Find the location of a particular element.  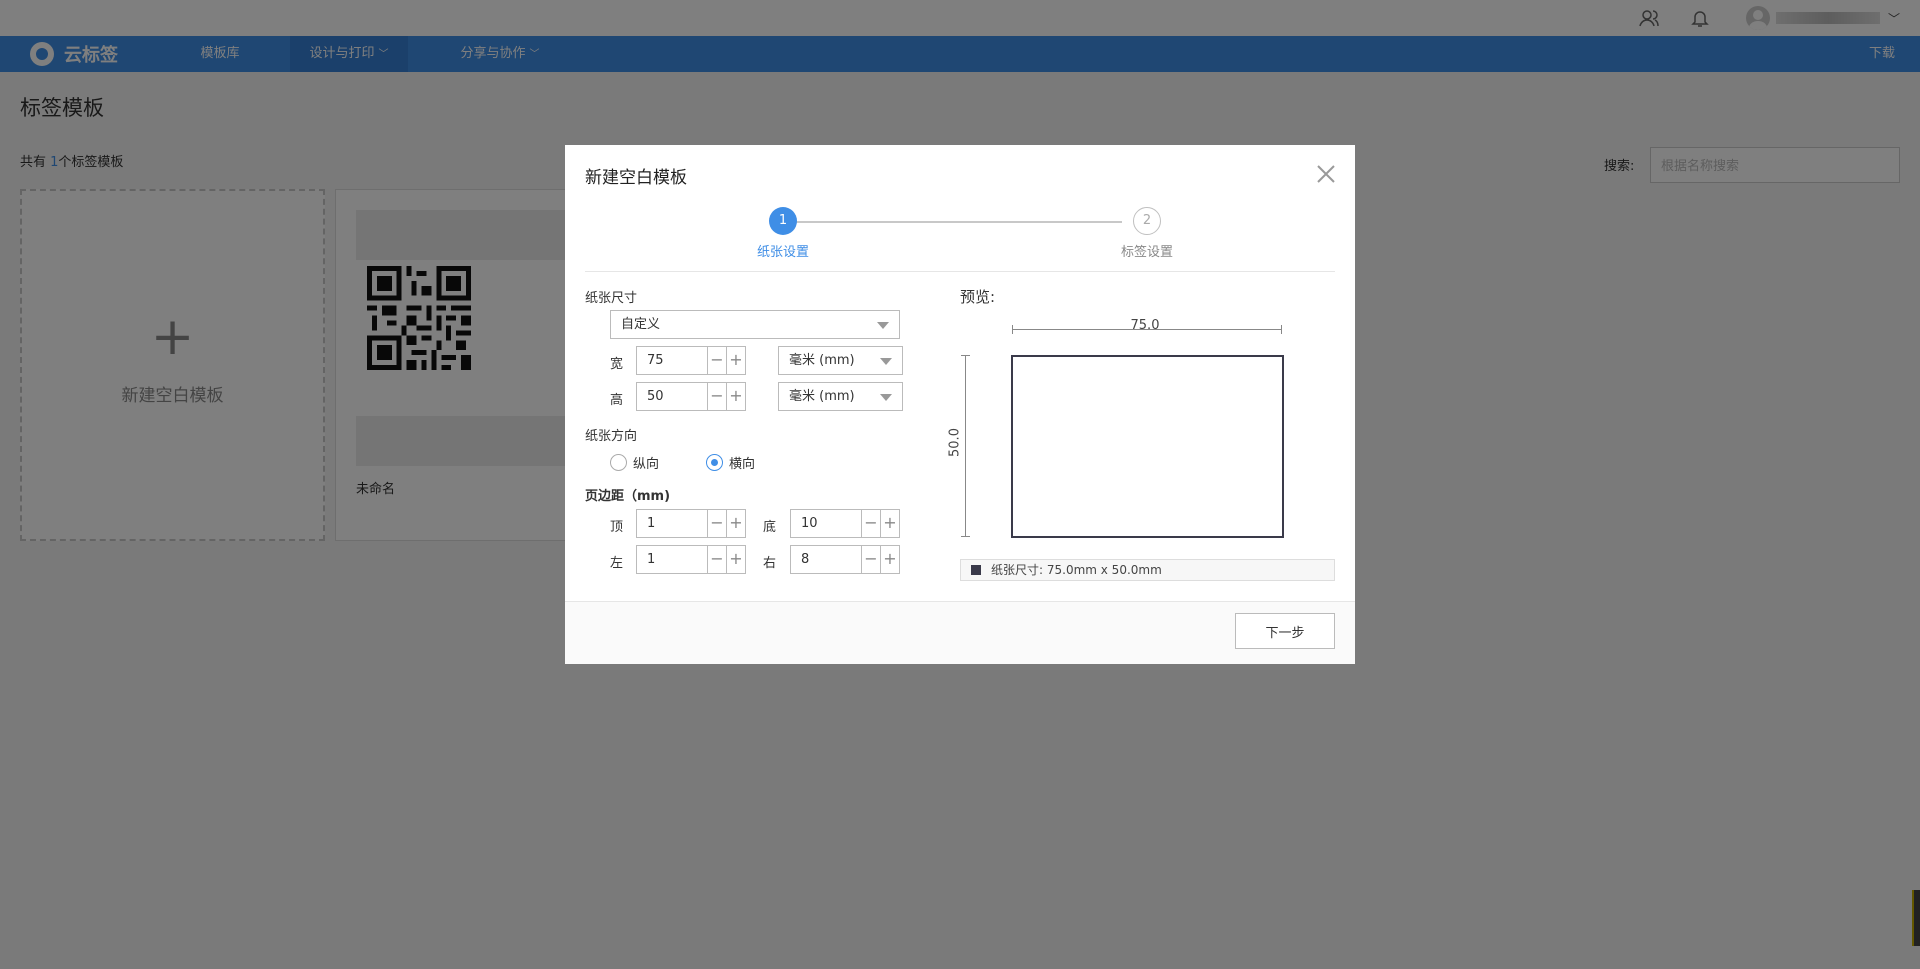

step-label: 标签设置 is located at coordinates (1146, 252).